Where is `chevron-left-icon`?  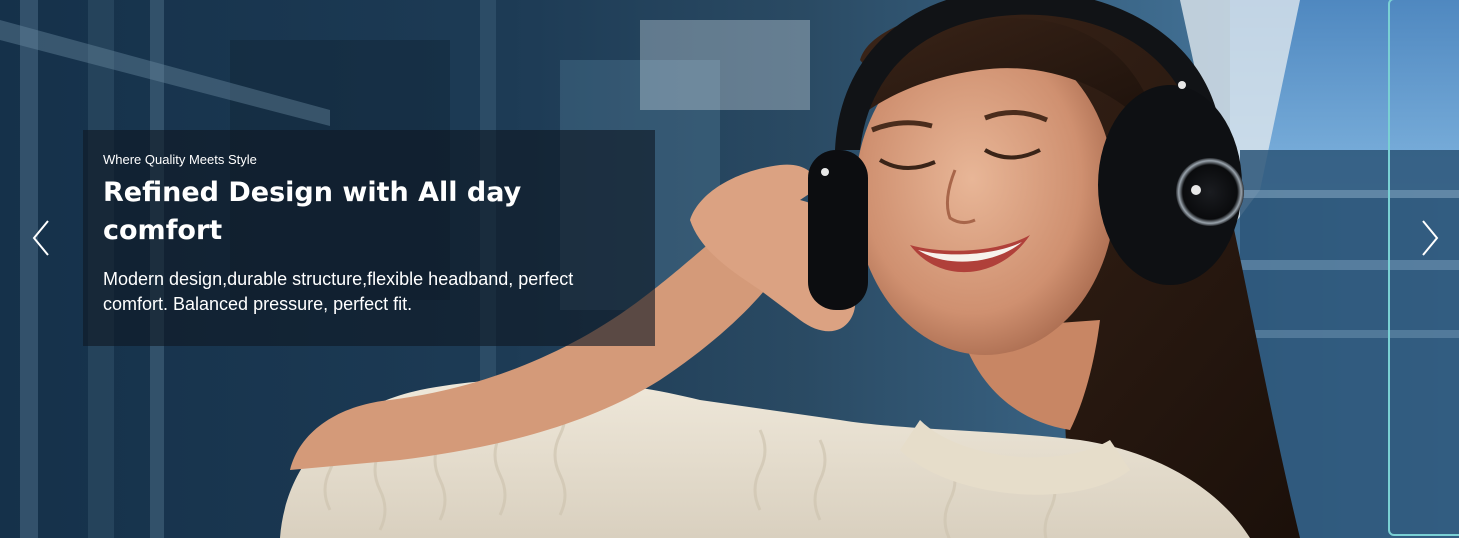
chevron-left-icon is located at coordinates (40, 238).